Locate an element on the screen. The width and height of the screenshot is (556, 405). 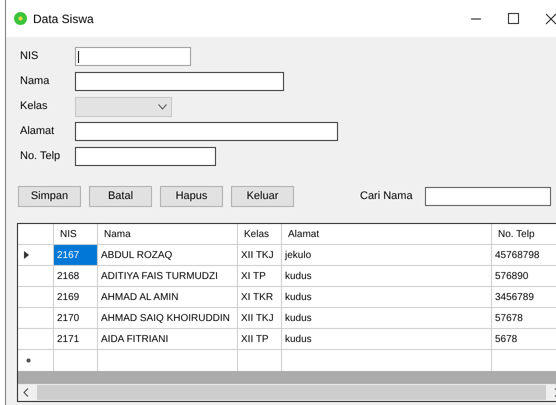
app-icon is located at coordinates (20, 18).